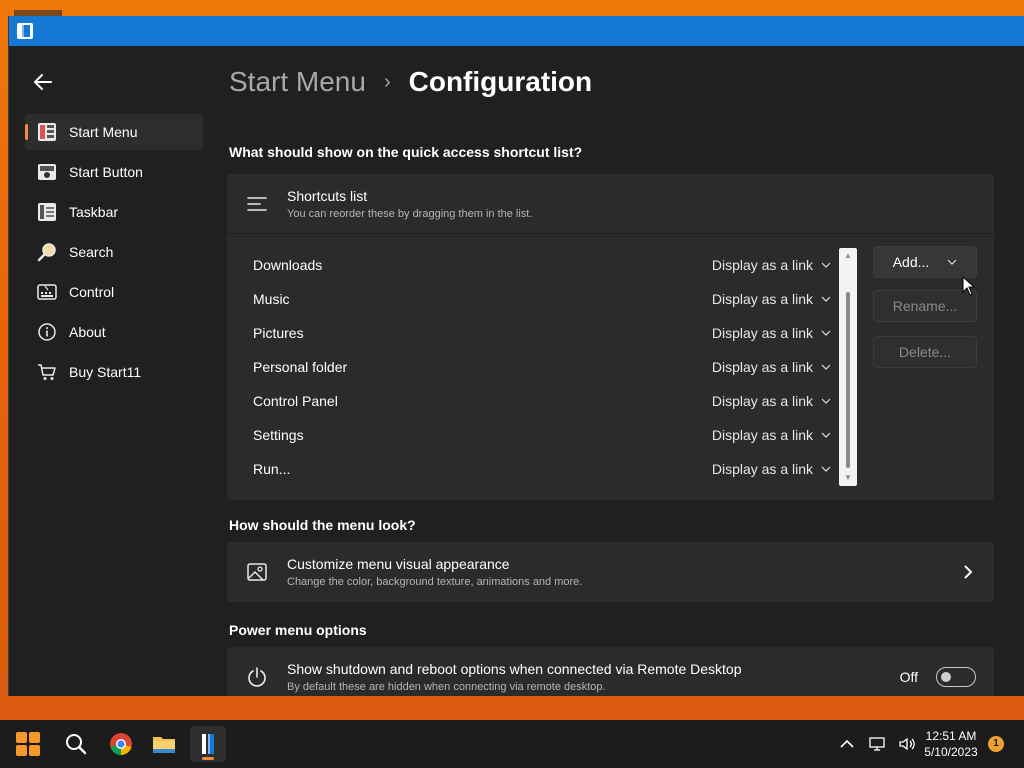  What do you see at coordinates (91, 252) in the screenshot?
I see `sidebar-item-label: Search` at bounding box center [91, 252].